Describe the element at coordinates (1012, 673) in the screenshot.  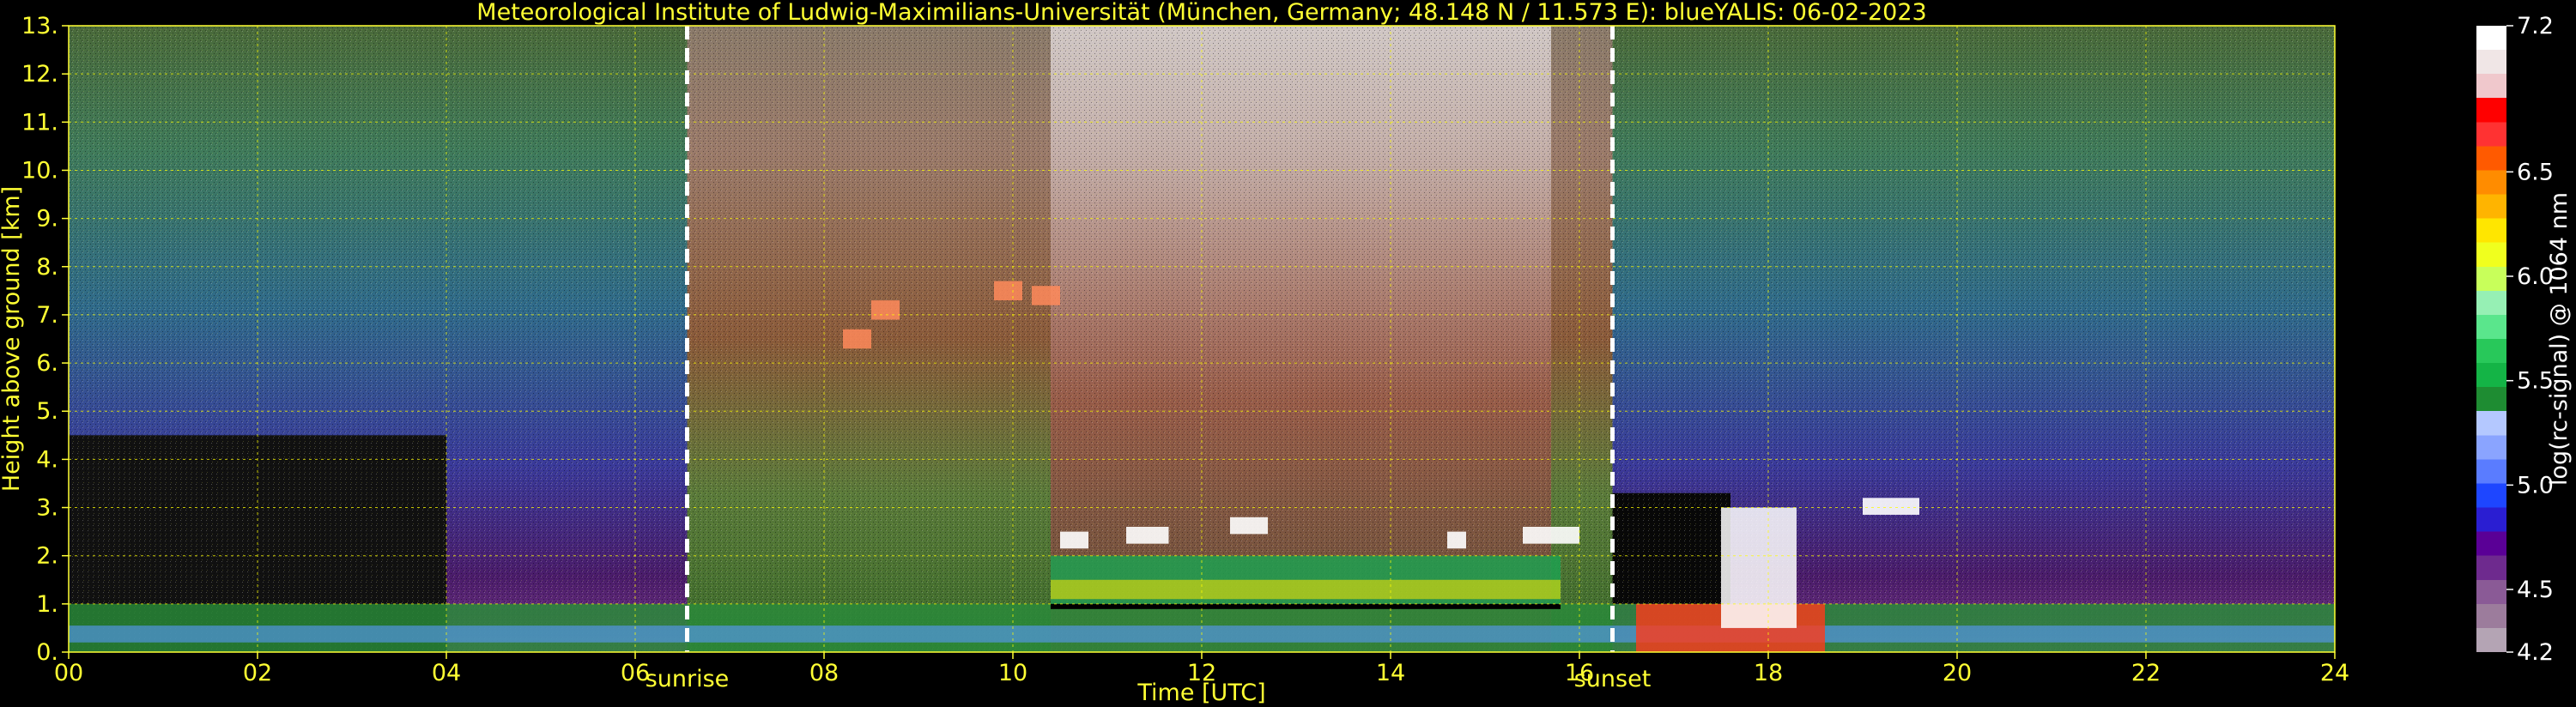
I see `x-tick-label: 10` at that location.